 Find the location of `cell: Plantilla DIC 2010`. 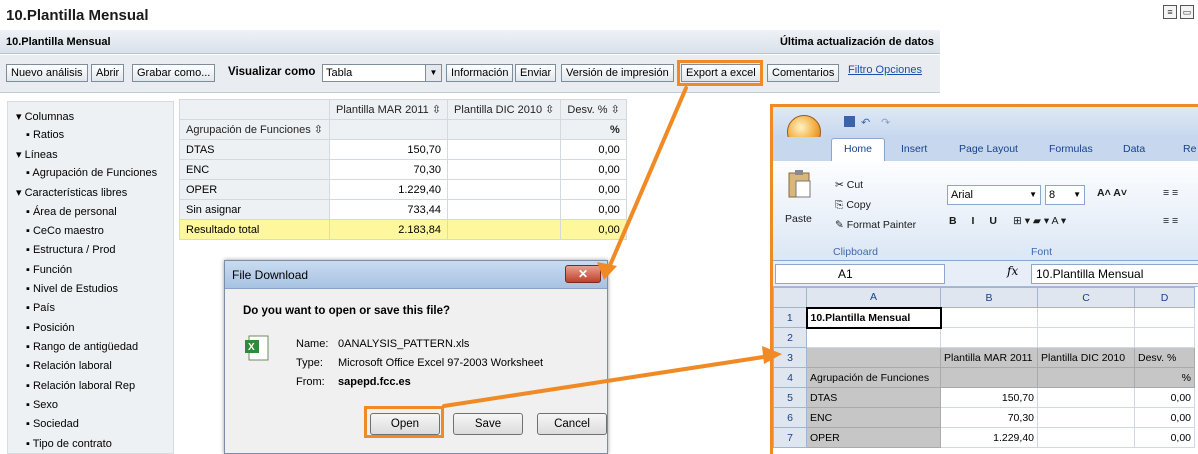

cell: Plantilla DIC 2010 is located at coordinates (1086, 357).